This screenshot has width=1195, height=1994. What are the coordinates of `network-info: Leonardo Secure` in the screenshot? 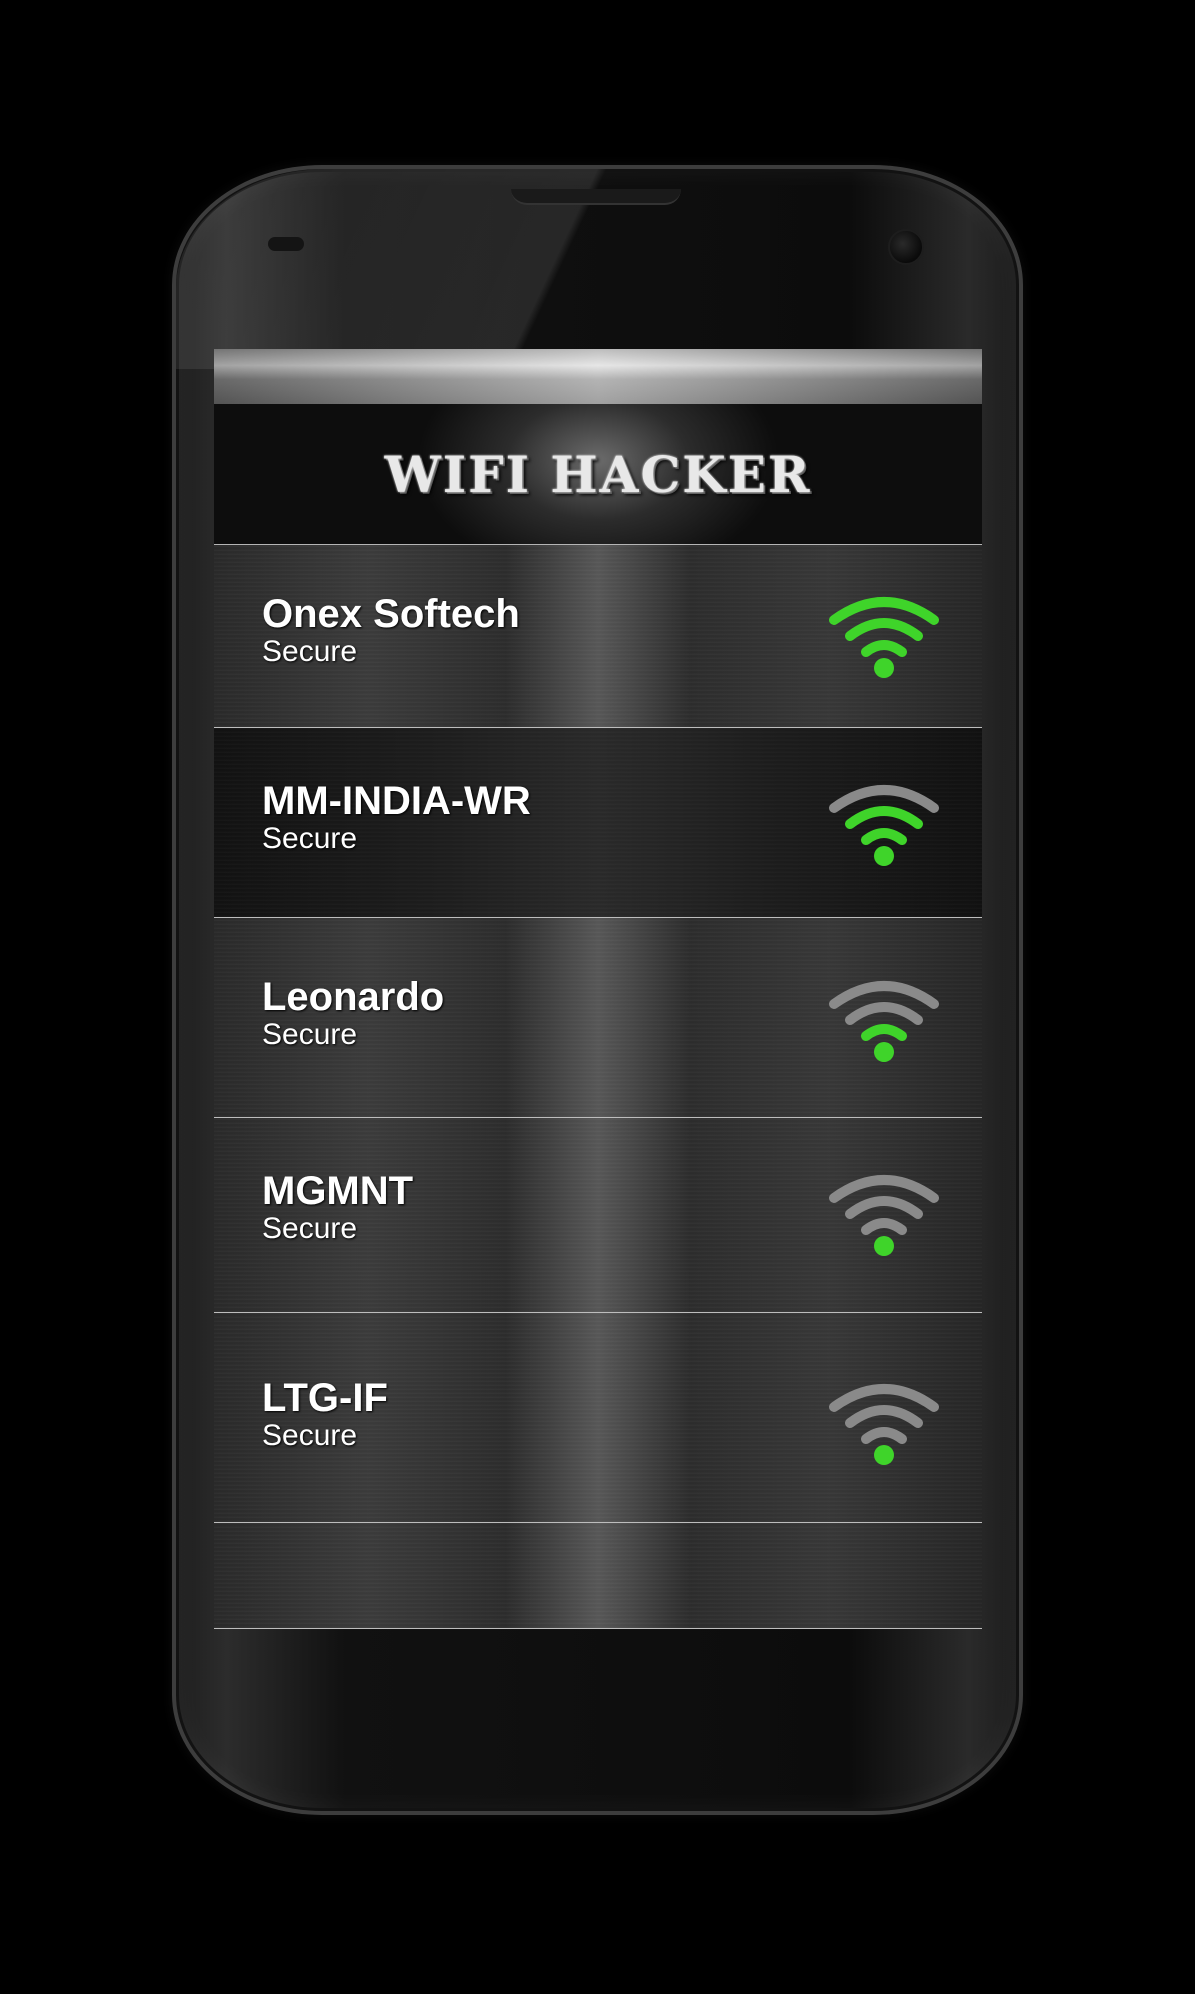 It's located at (353, 1014).